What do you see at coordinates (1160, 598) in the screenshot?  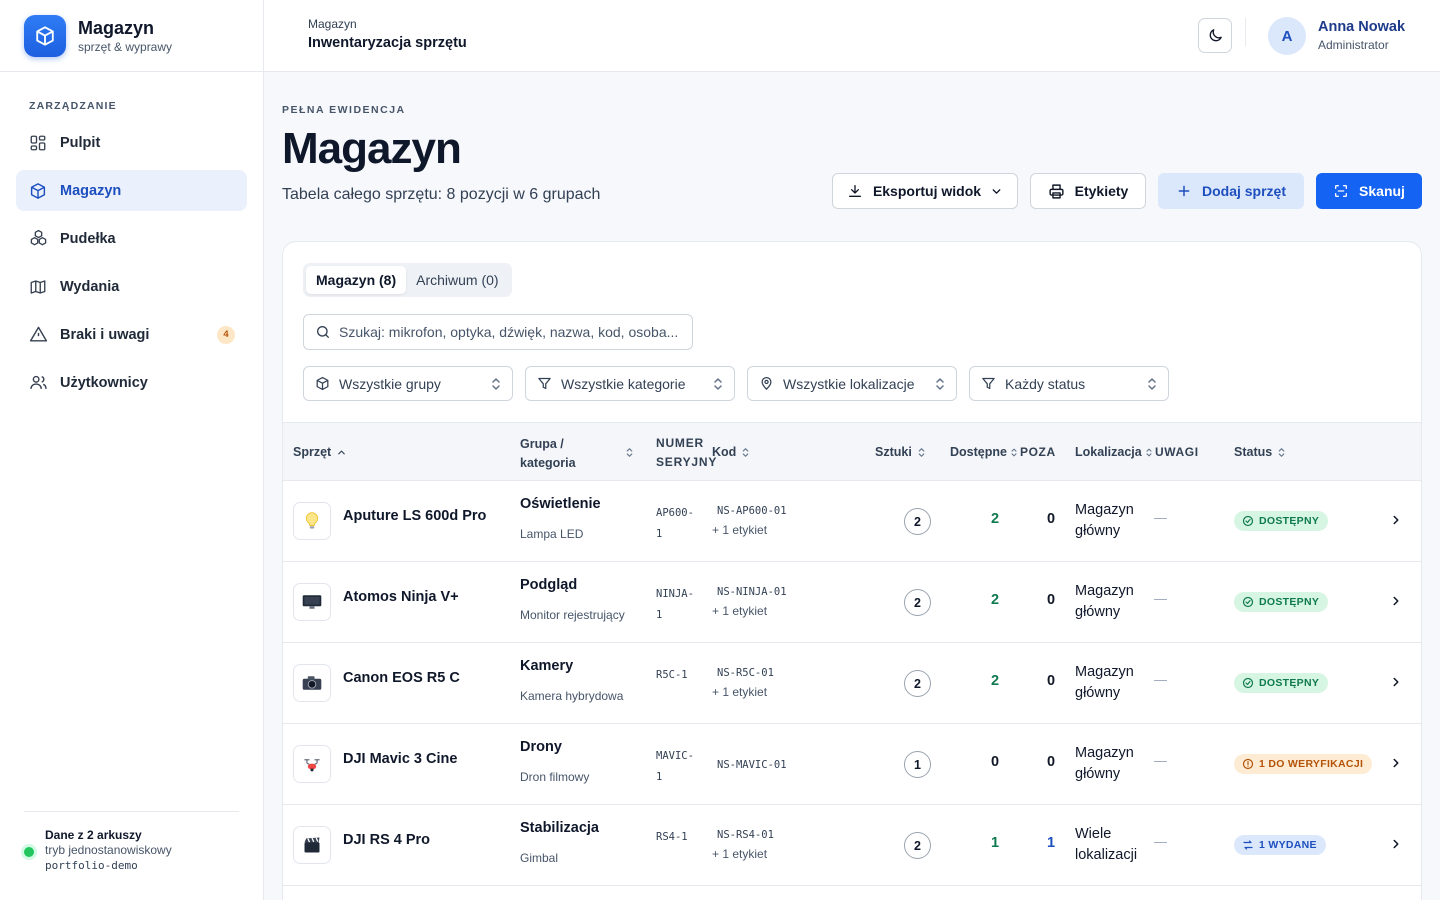 I see `notes-value: —` at bounding box center [1160, 598].